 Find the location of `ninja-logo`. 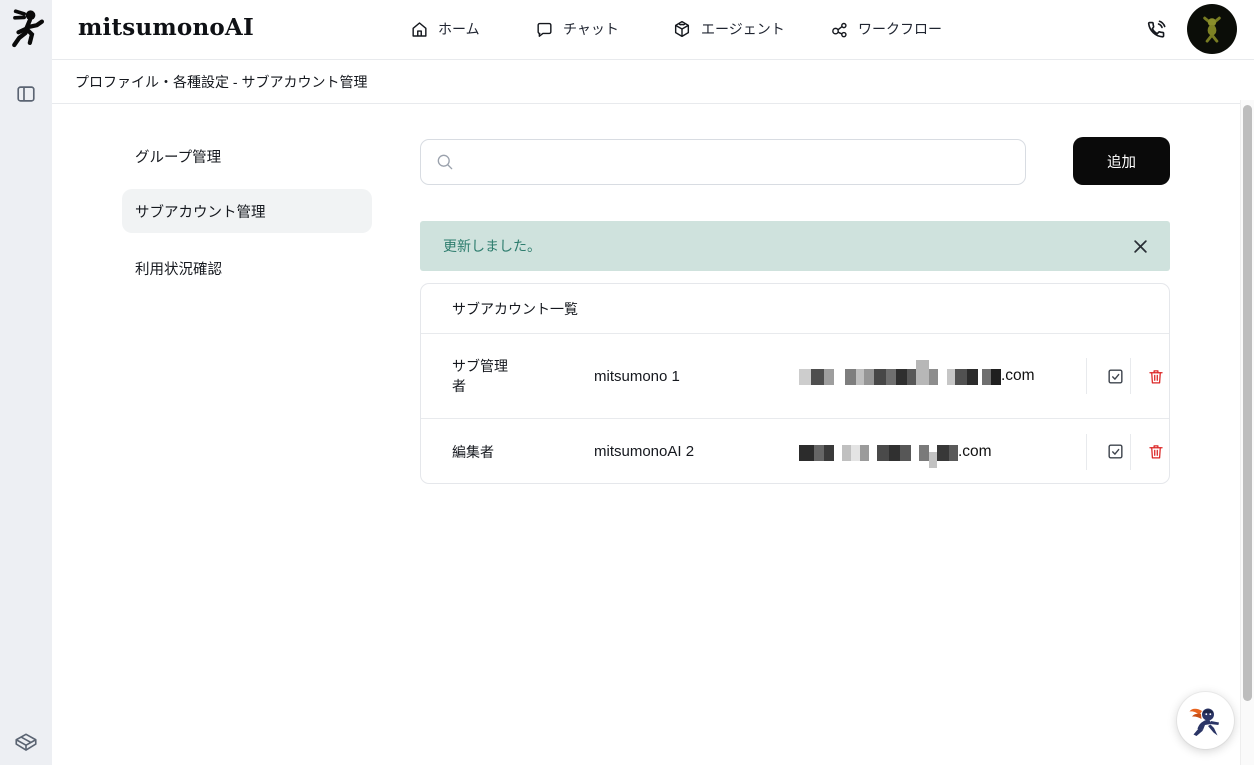

ninja-logo is located at coordinates (27, 28).